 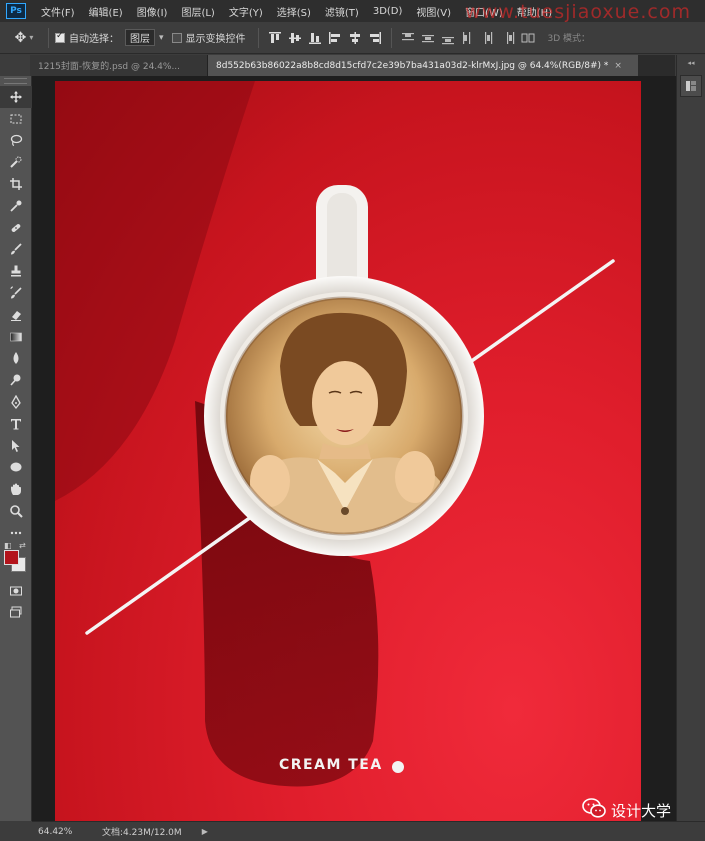 What do you see at coordinates (368, 831) in the screenshot?
I see `status-bar: 64.42% 文档:4.23M/12.0M ▶` at bounding box center [368, 831].